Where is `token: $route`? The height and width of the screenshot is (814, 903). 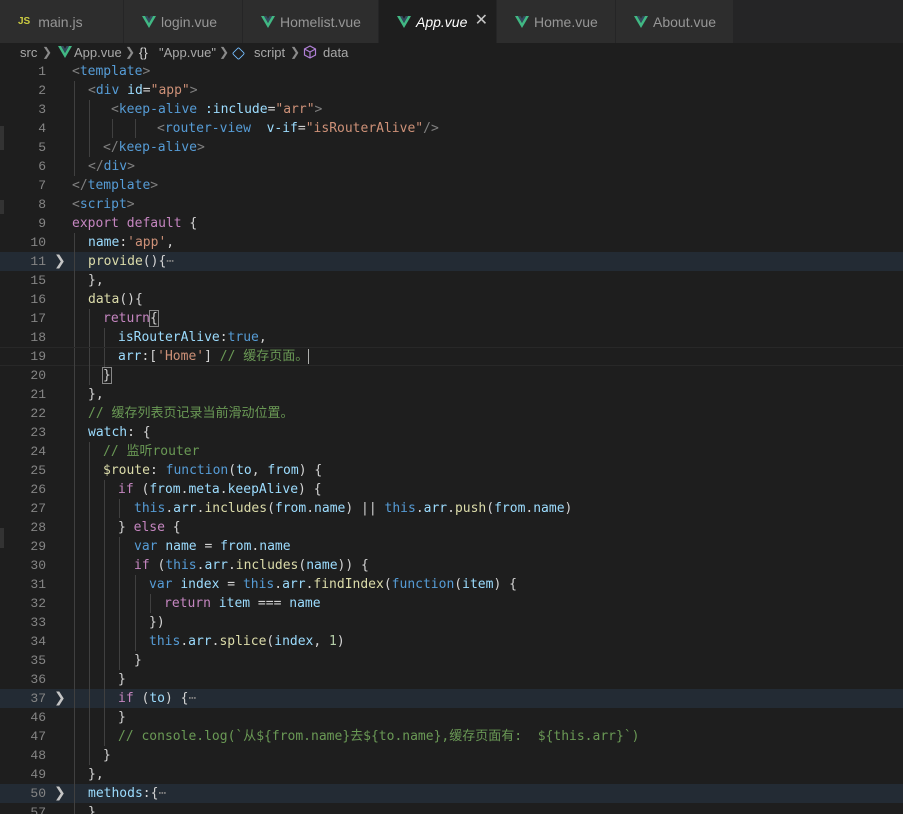
token: $route is located at coordinates (126, 470).